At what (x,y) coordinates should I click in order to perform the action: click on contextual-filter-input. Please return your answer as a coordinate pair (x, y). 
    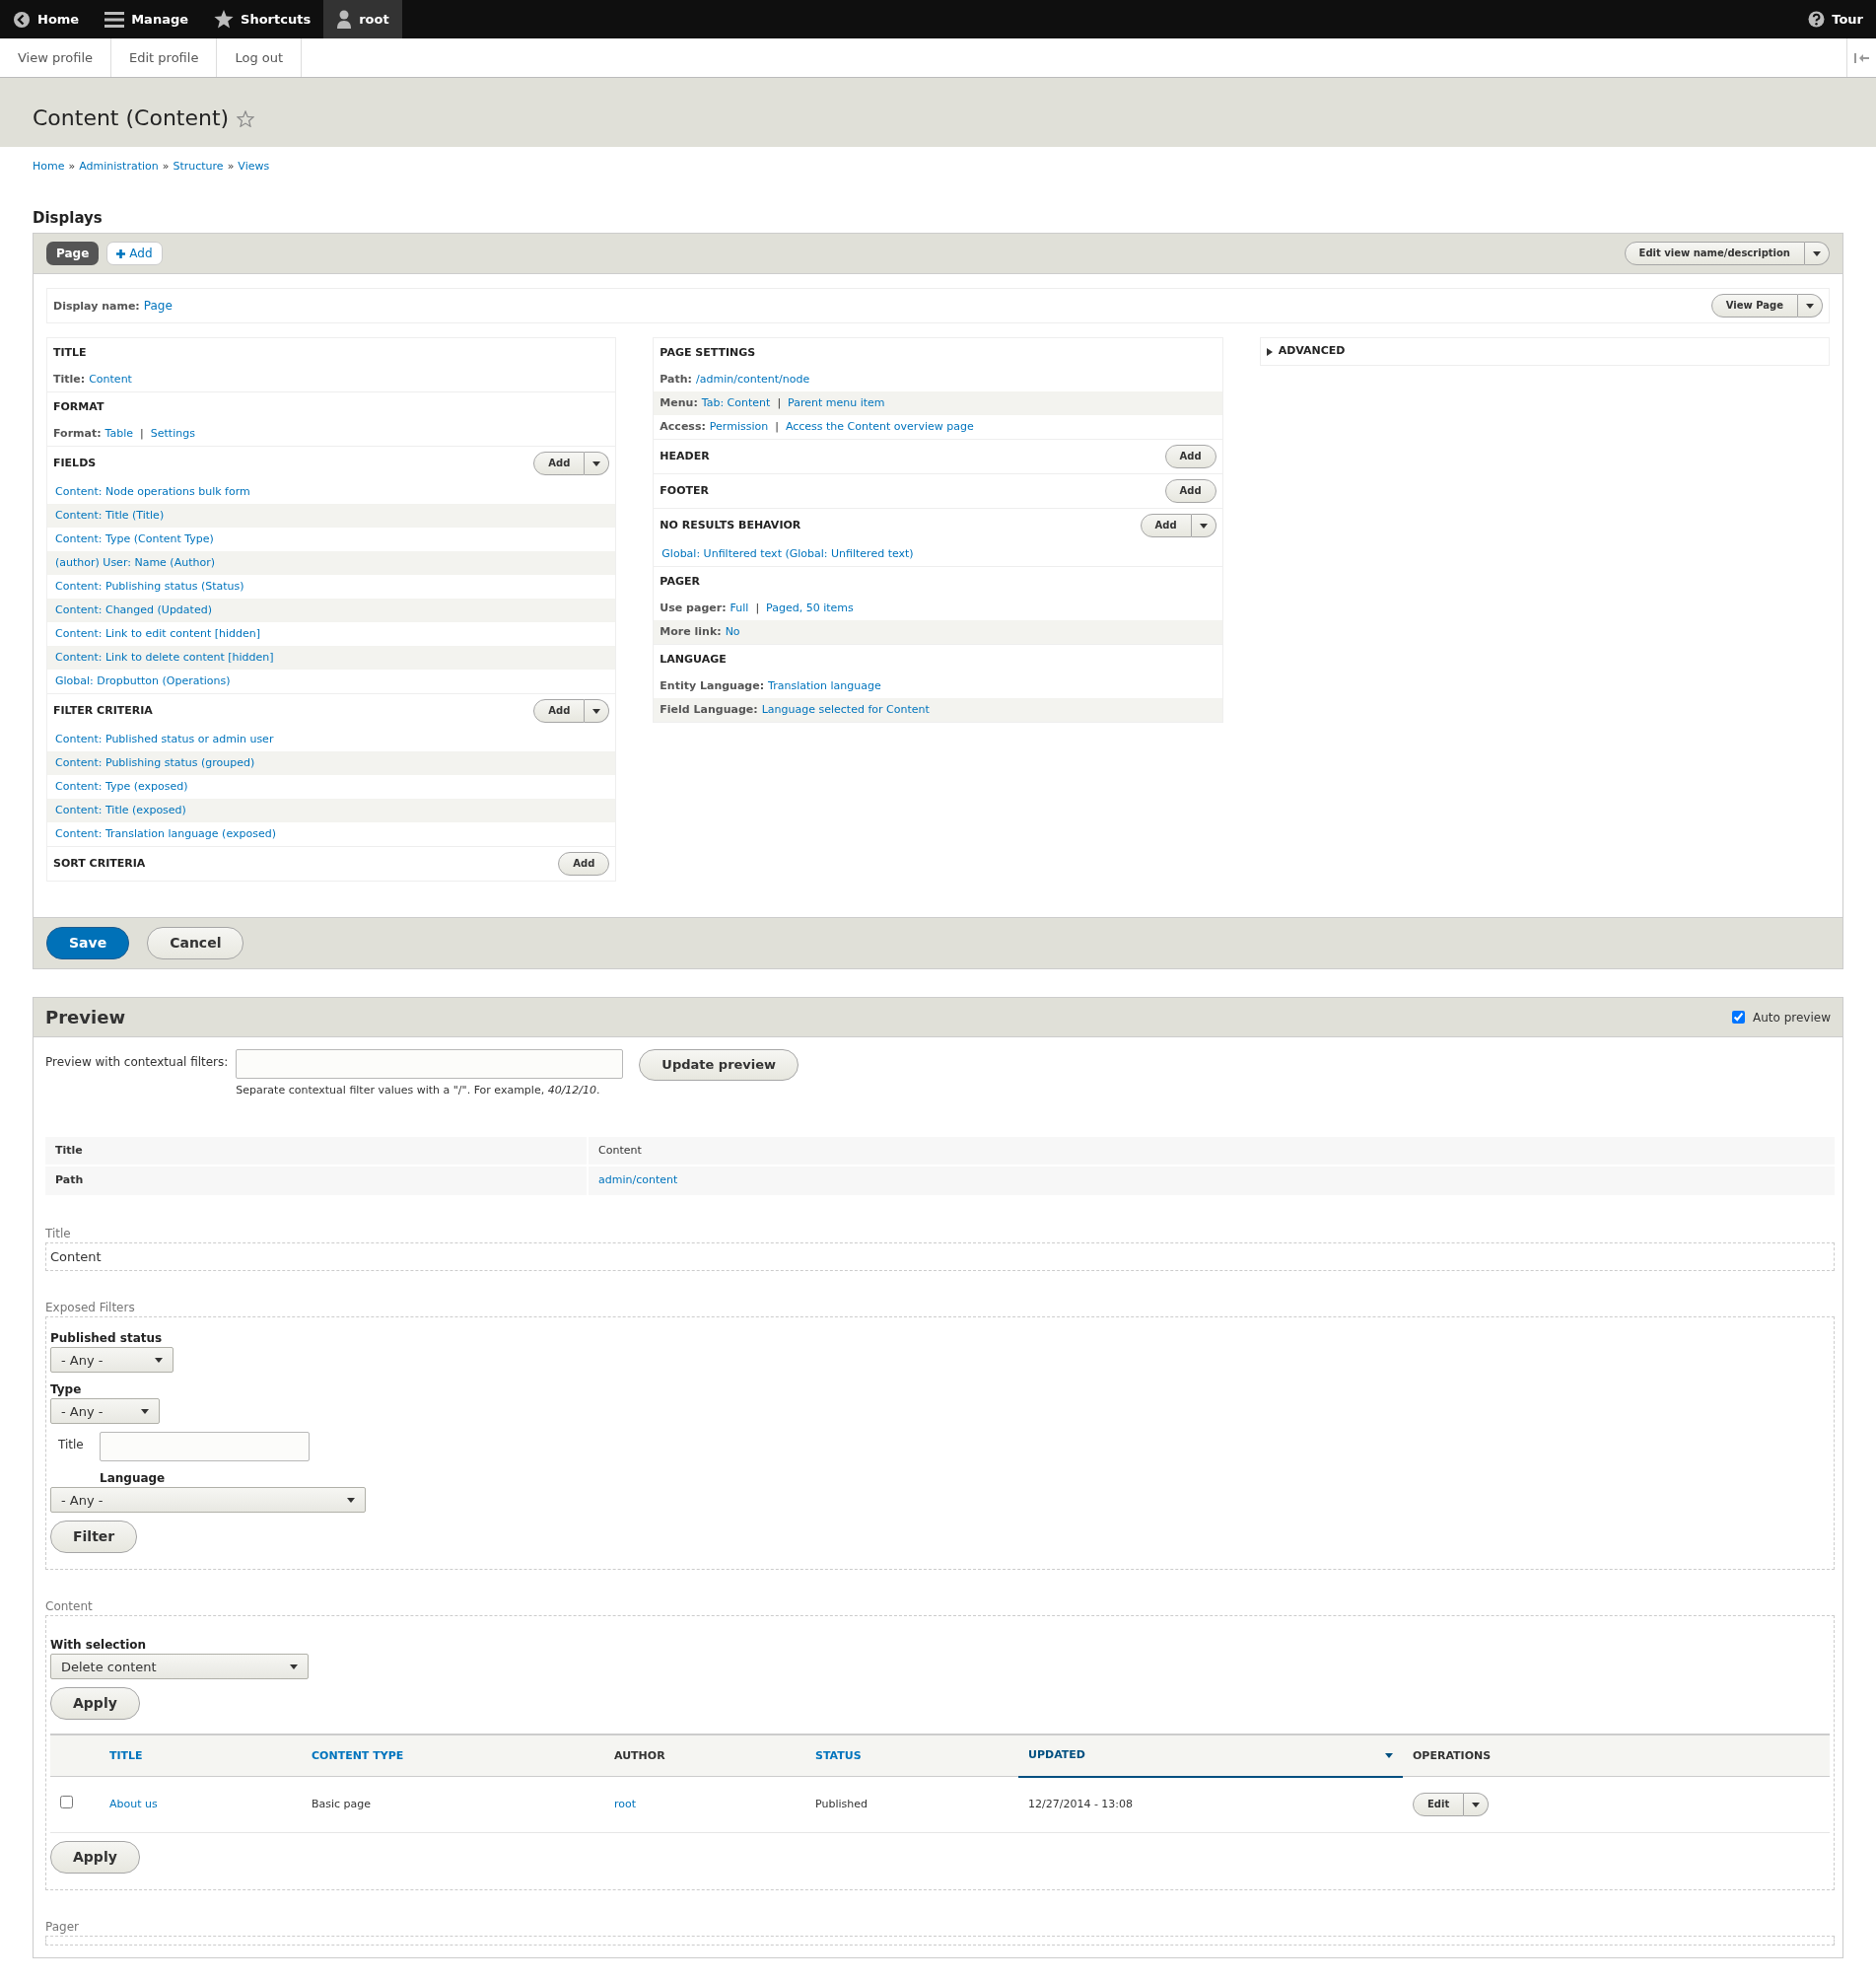
    Looking at the image, I should click on (430, 1064).